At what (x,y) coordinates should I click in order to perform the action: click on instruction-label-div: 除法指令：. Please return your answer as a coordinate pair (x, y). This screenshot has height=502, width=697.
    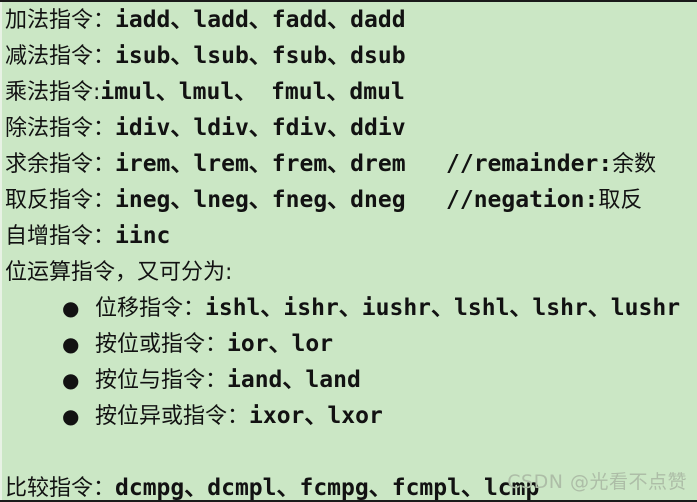
    Looking at the image, I should click on (60, 128).